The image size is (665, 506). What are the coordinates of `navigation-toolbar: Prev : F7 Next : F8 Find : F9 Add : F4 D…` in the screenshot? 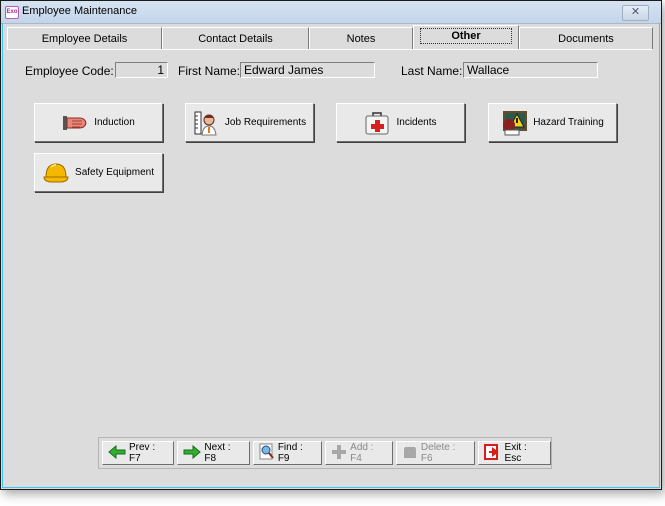 It's located at (325, 453).